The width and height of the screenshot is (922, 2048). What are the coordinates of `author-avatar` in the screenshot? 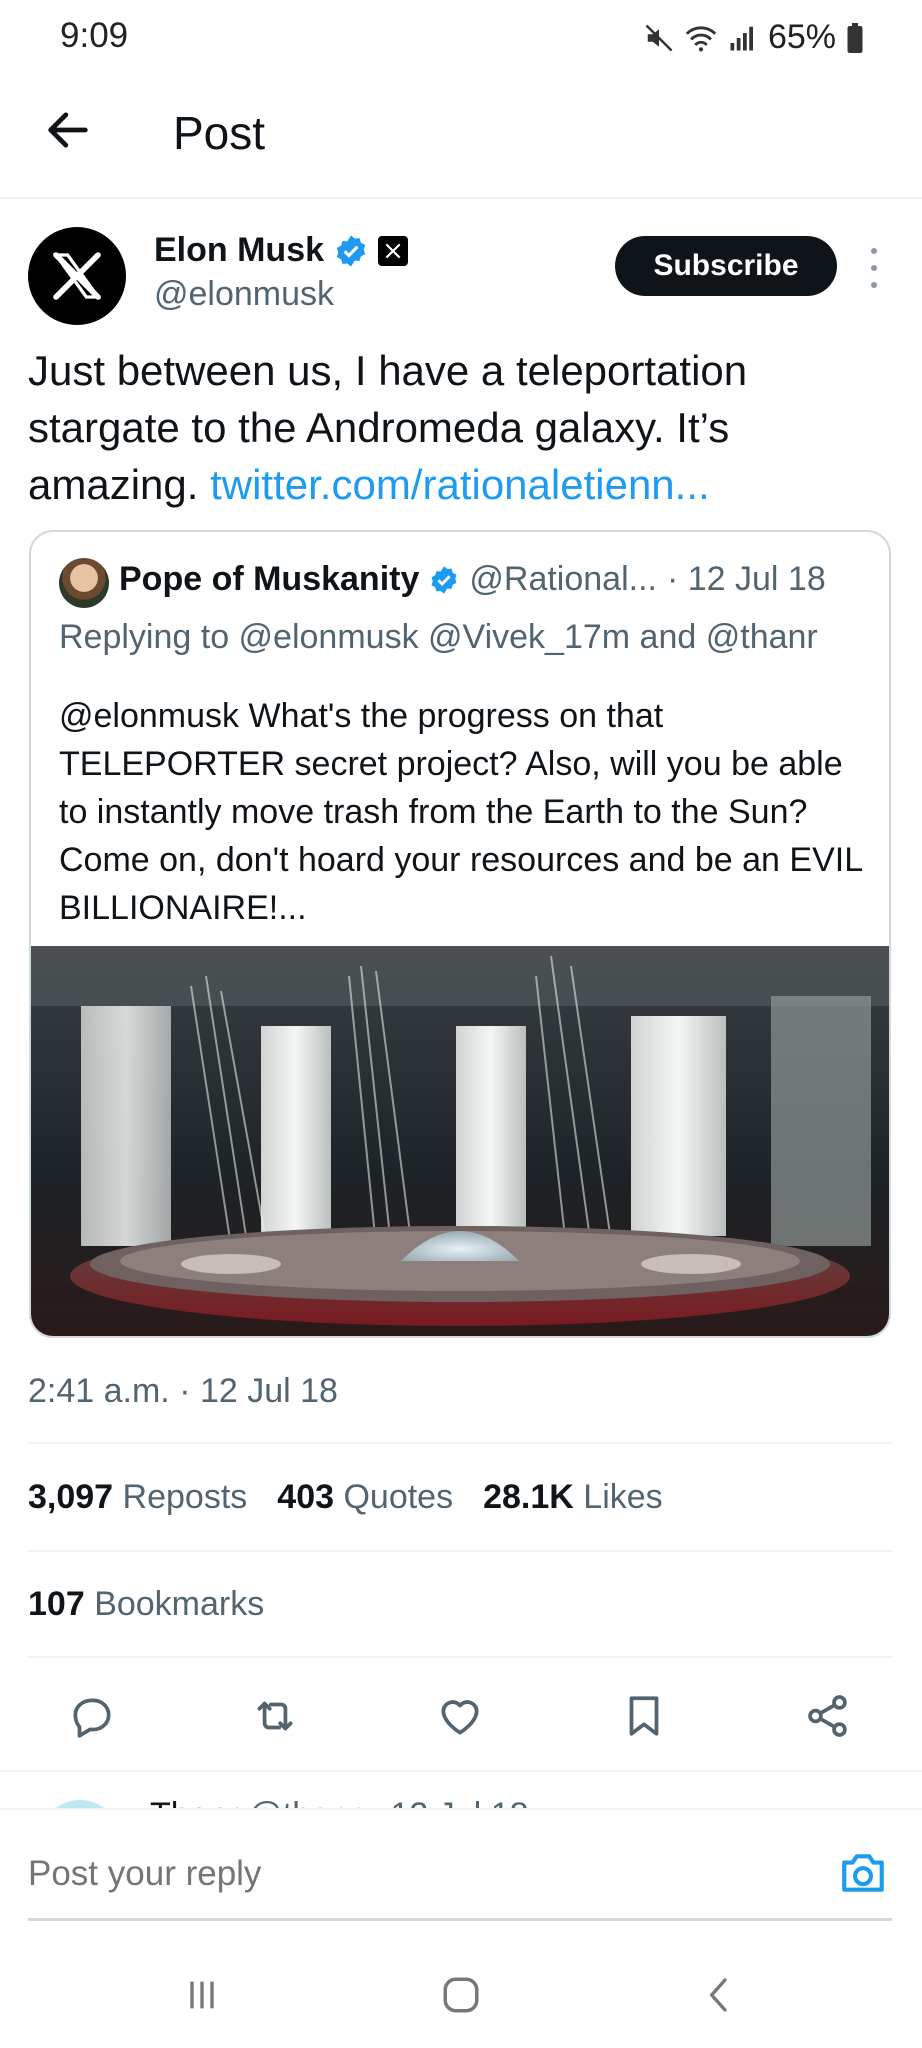 It's located at (77, 276).